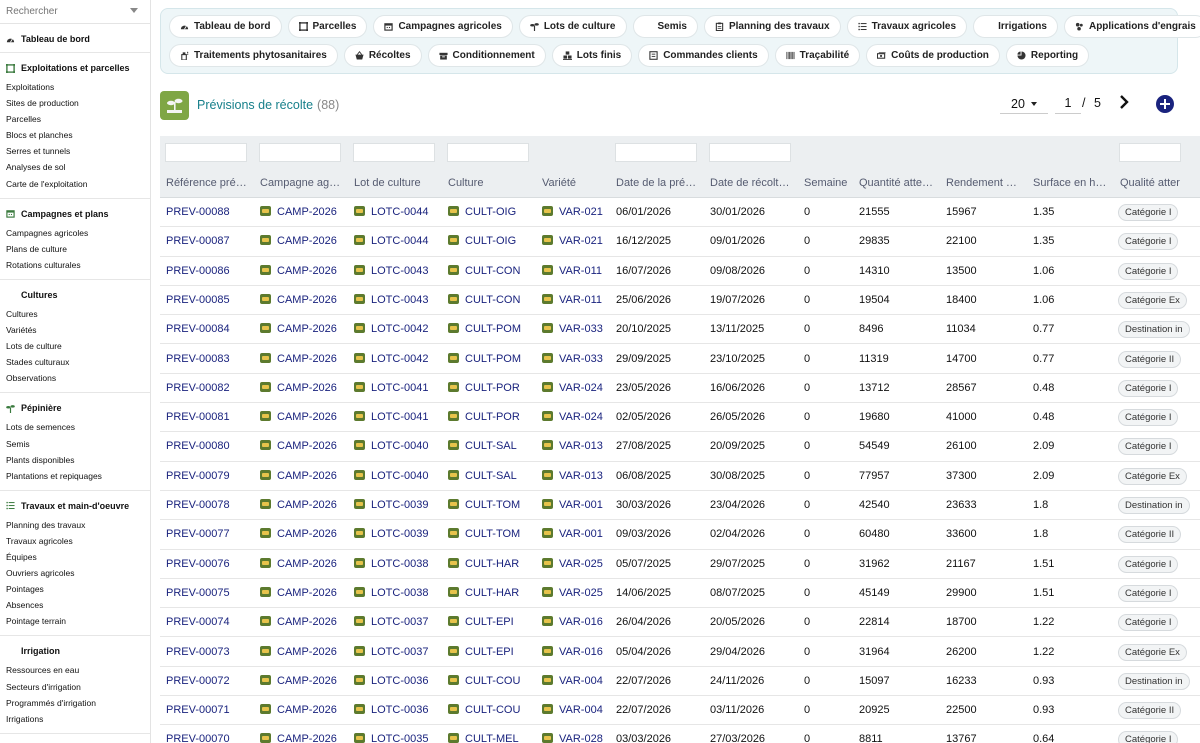 Image resolution: width=1200 pixels, height=743 pixels. Describe the element at coordinates (492, 270) in the screenshot. I see `related-record-link: CULT-CON` at that location.